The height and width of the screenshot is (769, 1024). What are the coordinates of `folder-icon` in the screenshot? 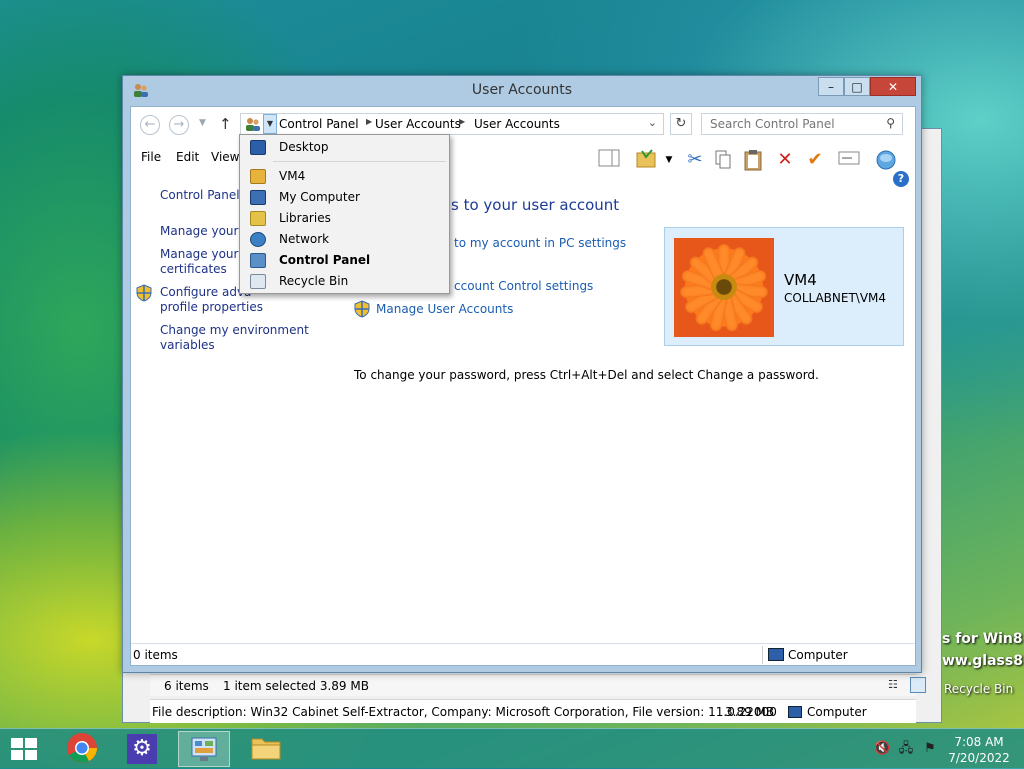 It's located at (266, 749).